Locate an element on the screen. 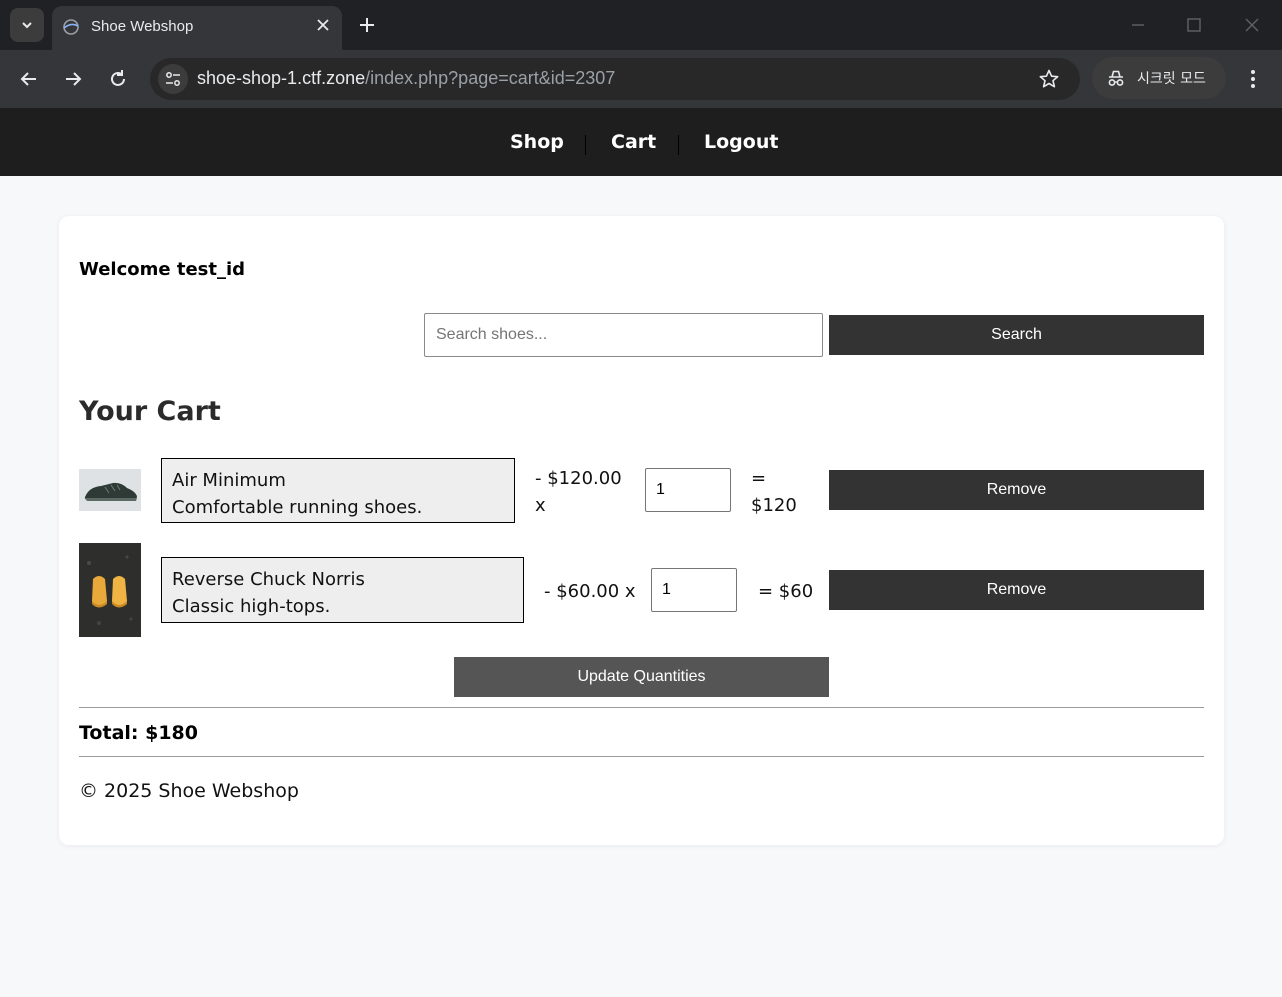  cart-heading: Your Cart is located at coordinates (150, 411).